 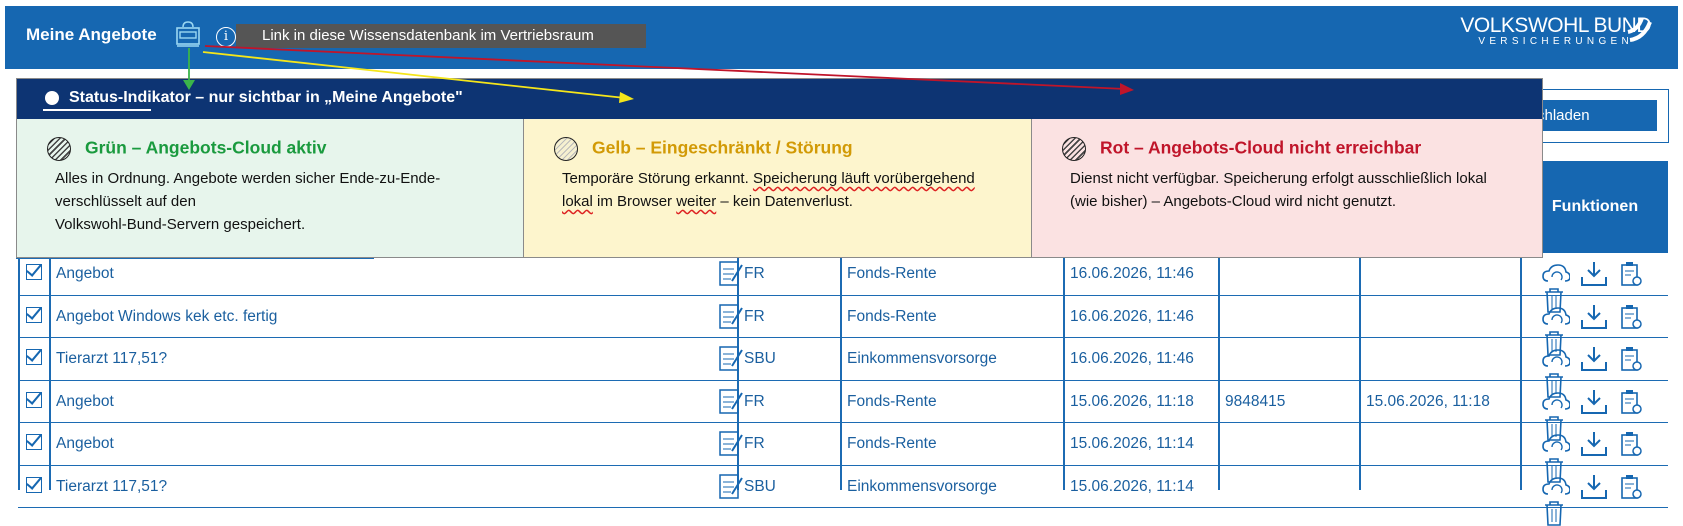 What do you see at coordinates (1428, 401) in the screenshot?
I see `sent-date: 15.06.2026, 11:18` at bounding box center [1428, 401].